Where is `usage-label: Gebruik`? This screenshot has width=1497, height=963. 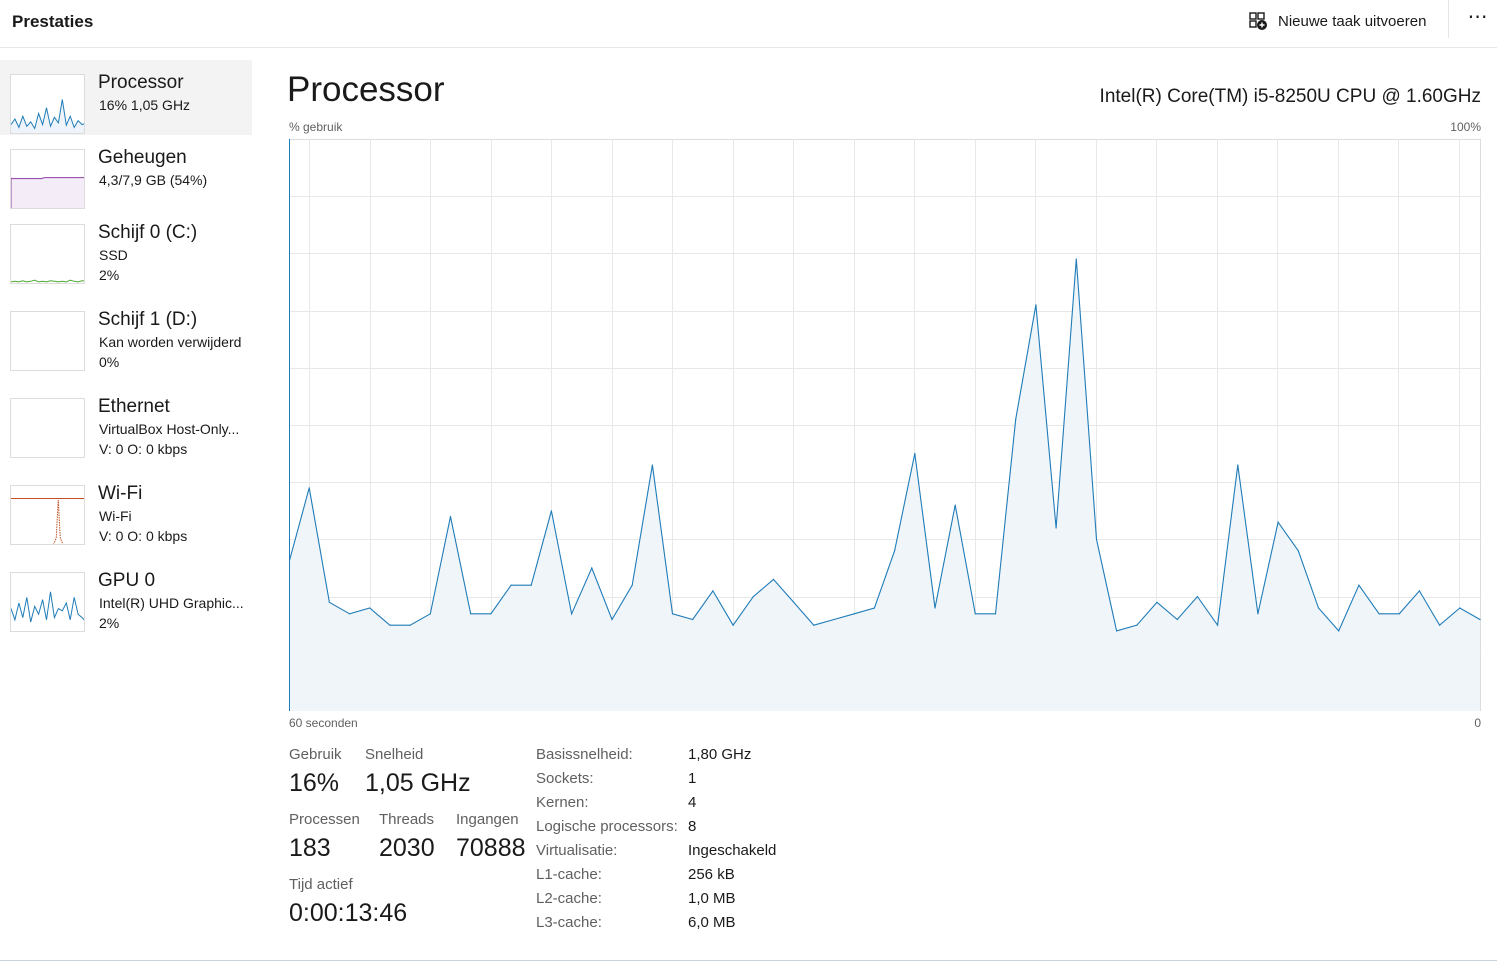
usage-label: Gebruik is located at coordinates (315, 754).